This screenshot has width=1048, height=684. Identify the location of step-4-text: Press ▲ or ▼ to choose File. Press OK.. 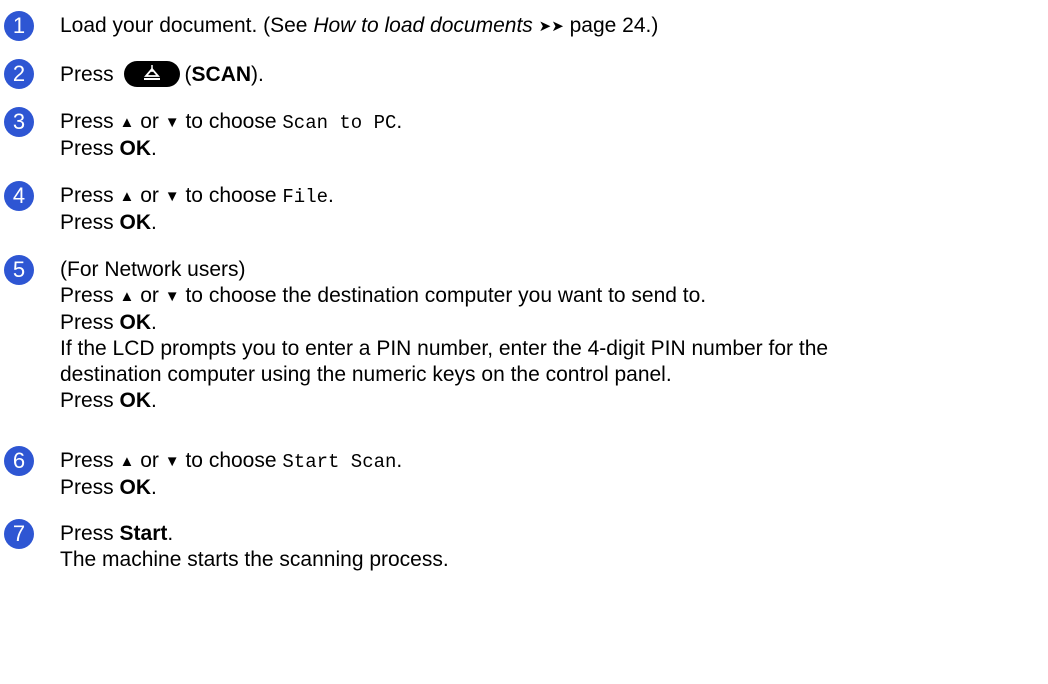
(197, 209).